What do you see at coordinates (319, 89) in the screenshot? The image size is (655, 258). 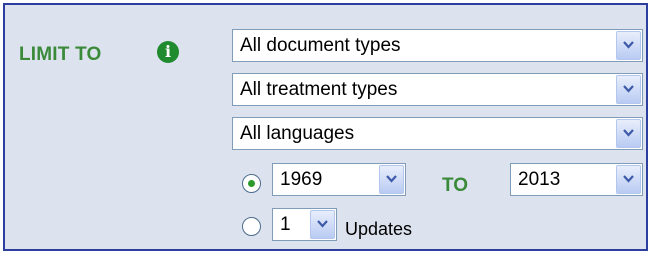 I see `treatment-type-value: All treatment types` at bounding box center [319, 89].